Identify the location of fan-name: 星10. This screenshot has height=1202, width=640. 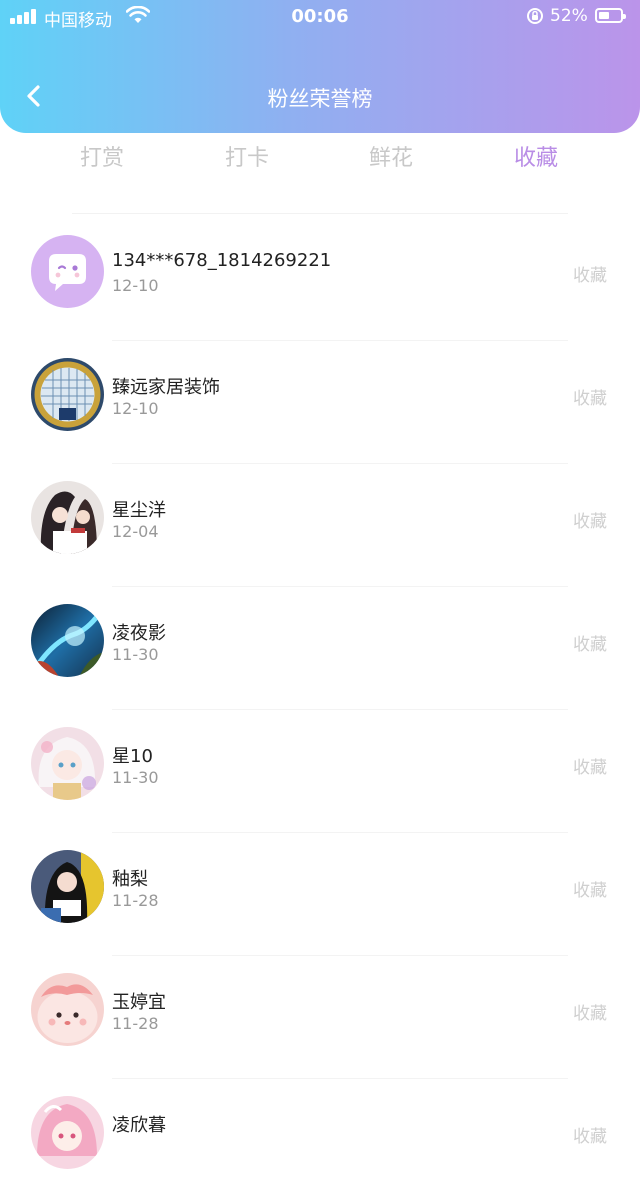
(132, 756).